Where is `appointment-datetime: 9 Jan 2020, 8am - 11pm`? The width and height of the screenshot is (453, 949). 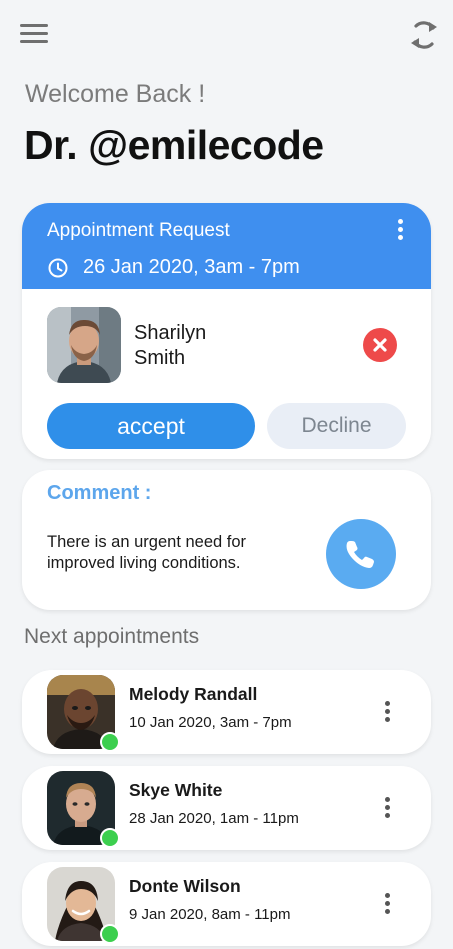
appointment-datetime: 9 Jan 2020, 8am - 11pm is located at coordinates (210, 914).